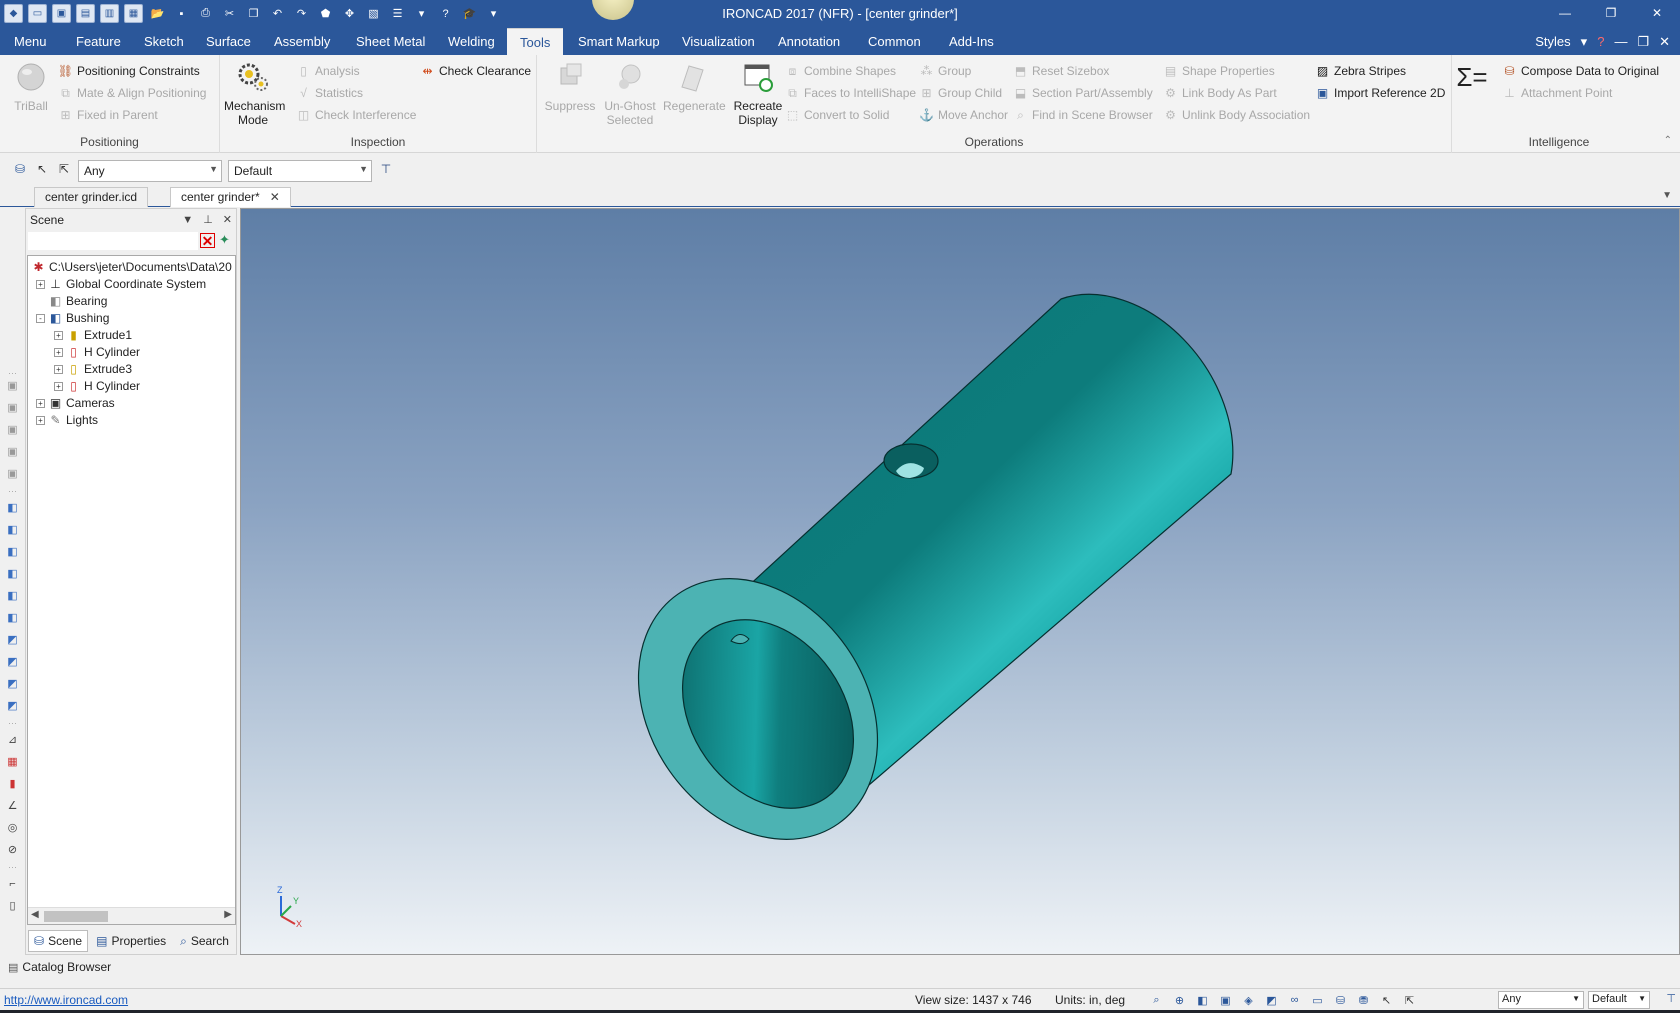 Image resolution: width=1680 pixels, height=1013 pixels. Describe the element at coordinates (758, 93) in the screenshot. I see `recreate-display-button: Recreate Display` at that location.